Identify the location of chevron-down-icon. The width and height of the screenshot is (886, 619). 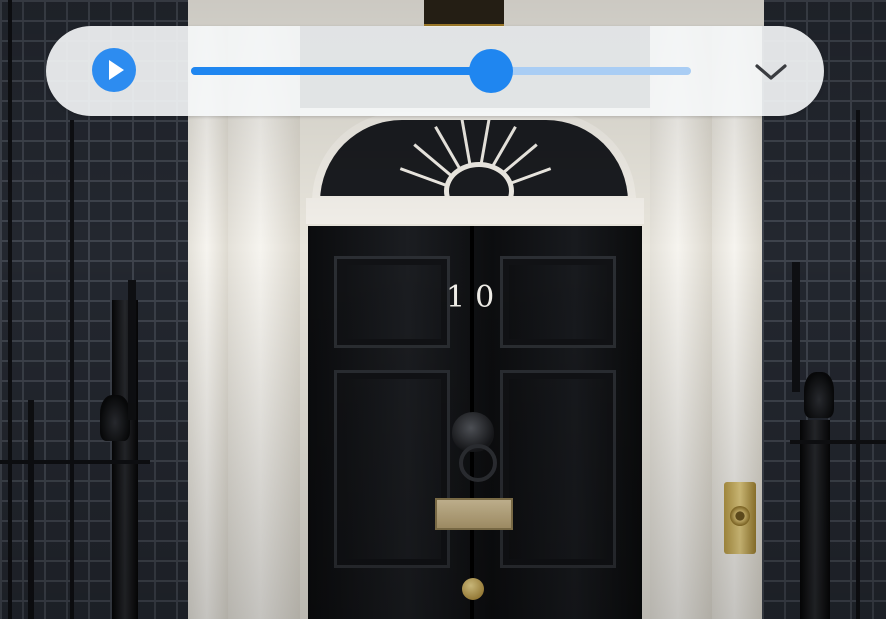
(771, 72).